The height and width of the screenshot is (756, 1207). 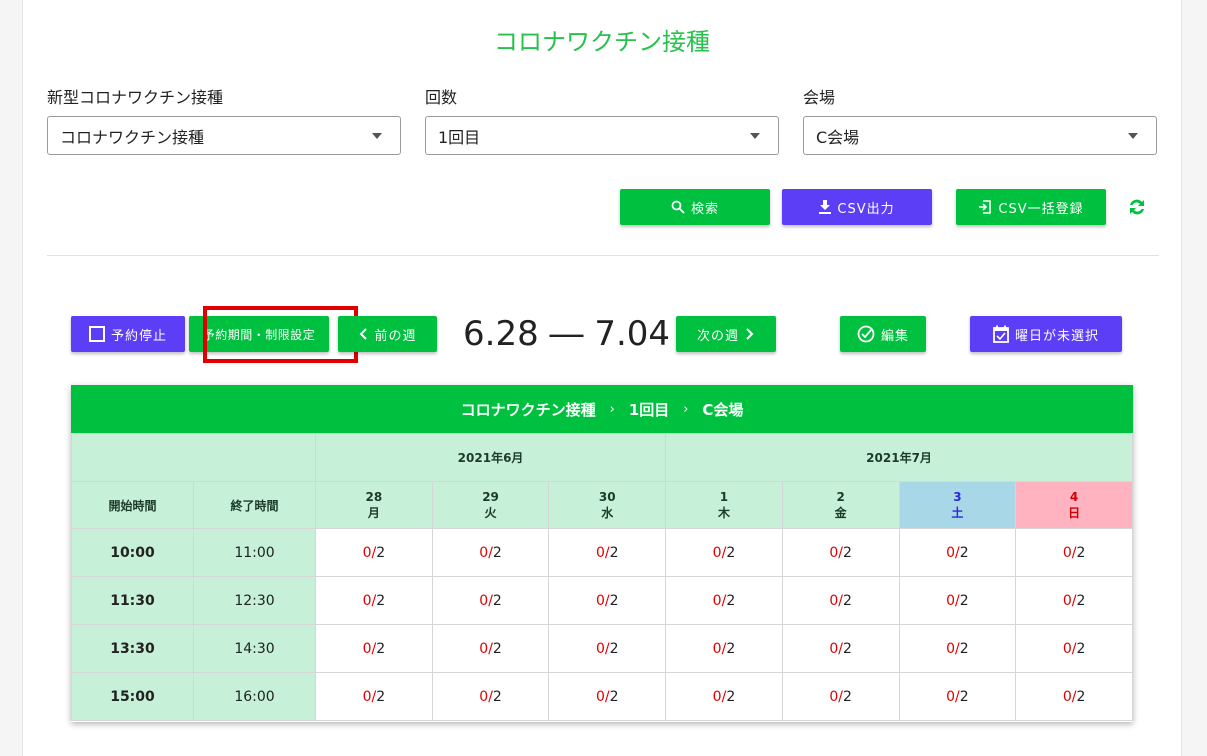 What do you see at coordinates (607, 505) in the screenshot?
I see `day-header: 30 水` at bounding box center [607, 505].